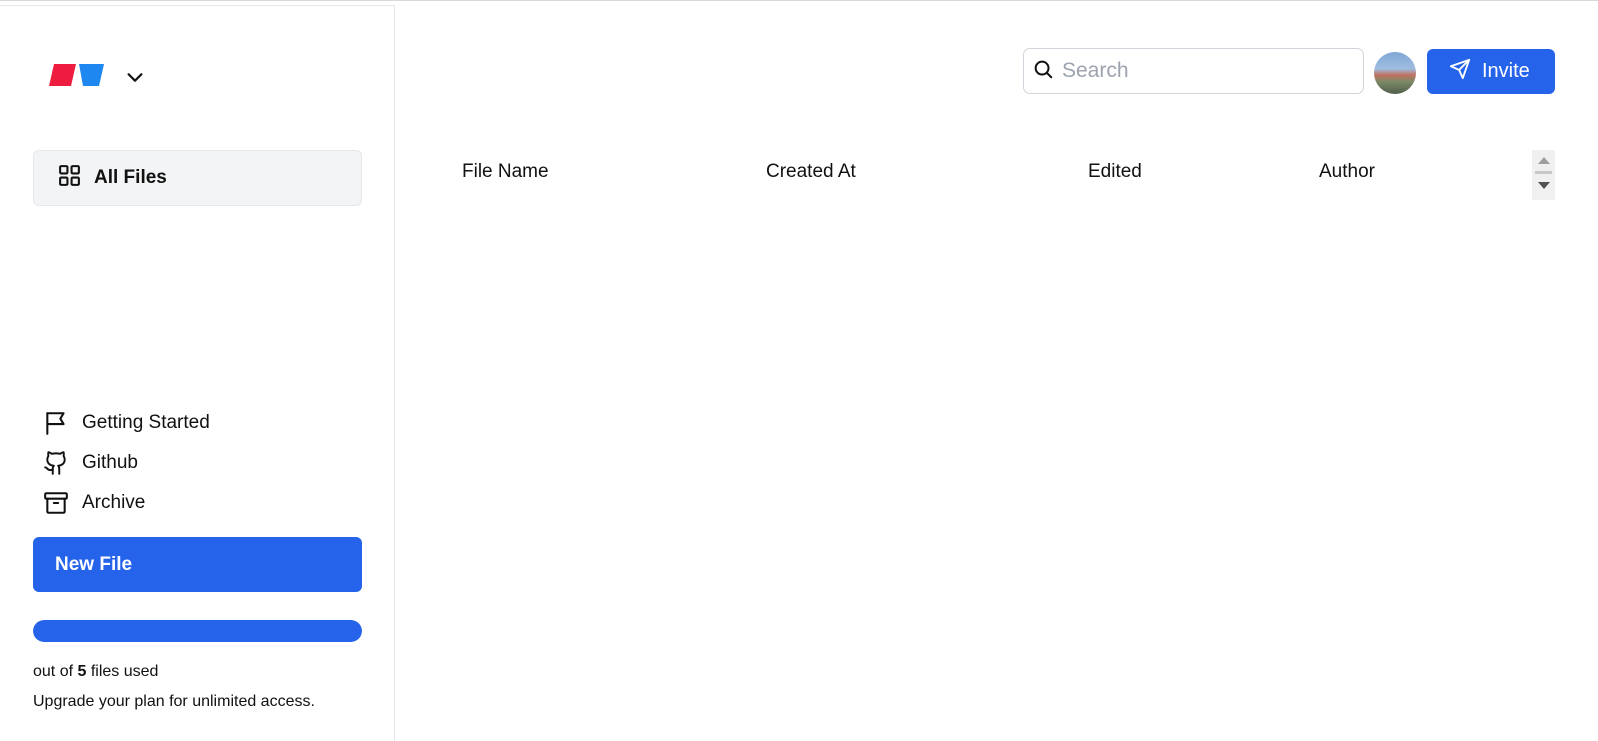 This screenshot has height=741, width=1598. I want to click on search-box, so click(1193, 71).